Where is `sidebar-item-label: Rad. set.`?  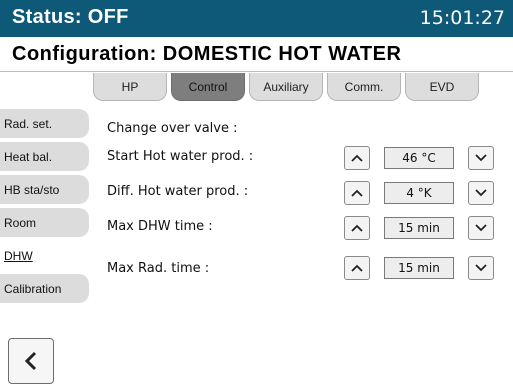 sidebar-item-label: Rad. set. is located at coordinates (28, 123).